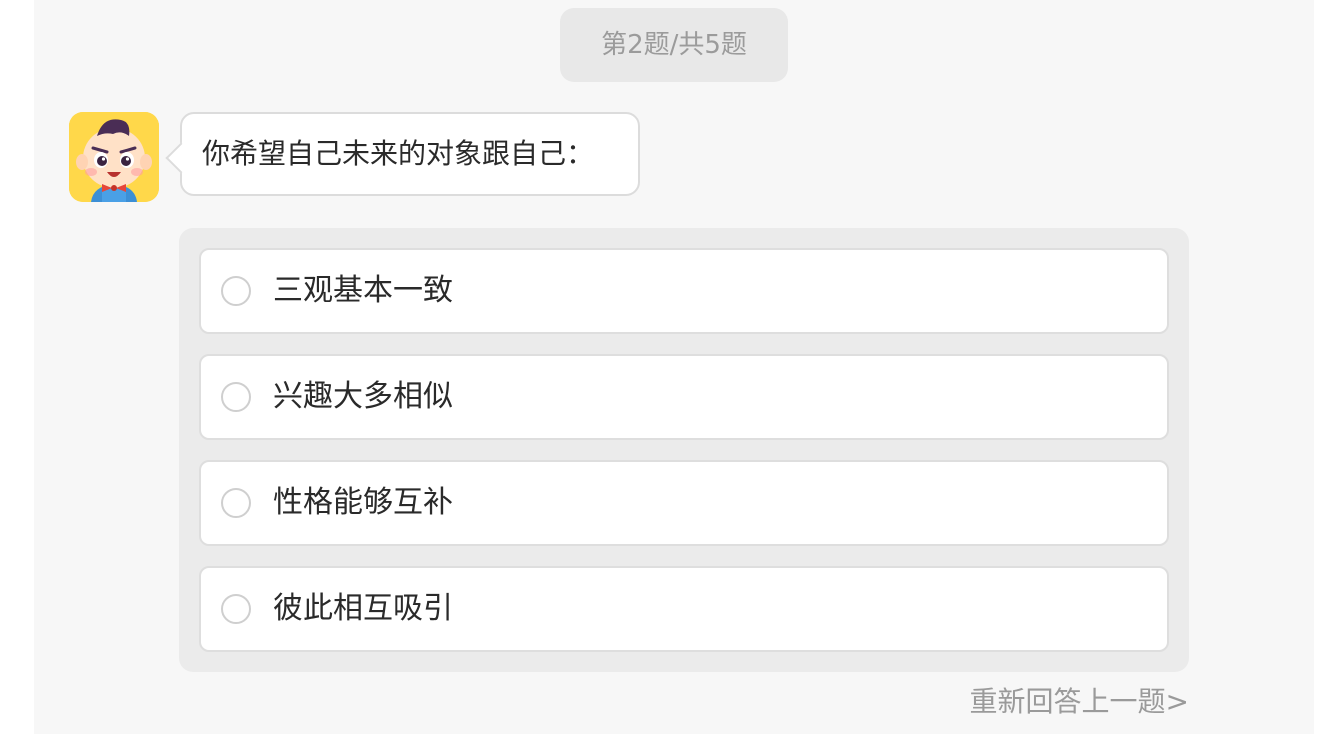 This screenshot has width=1340, height=734. I want to click on bot-avatar, so click(114, 157).